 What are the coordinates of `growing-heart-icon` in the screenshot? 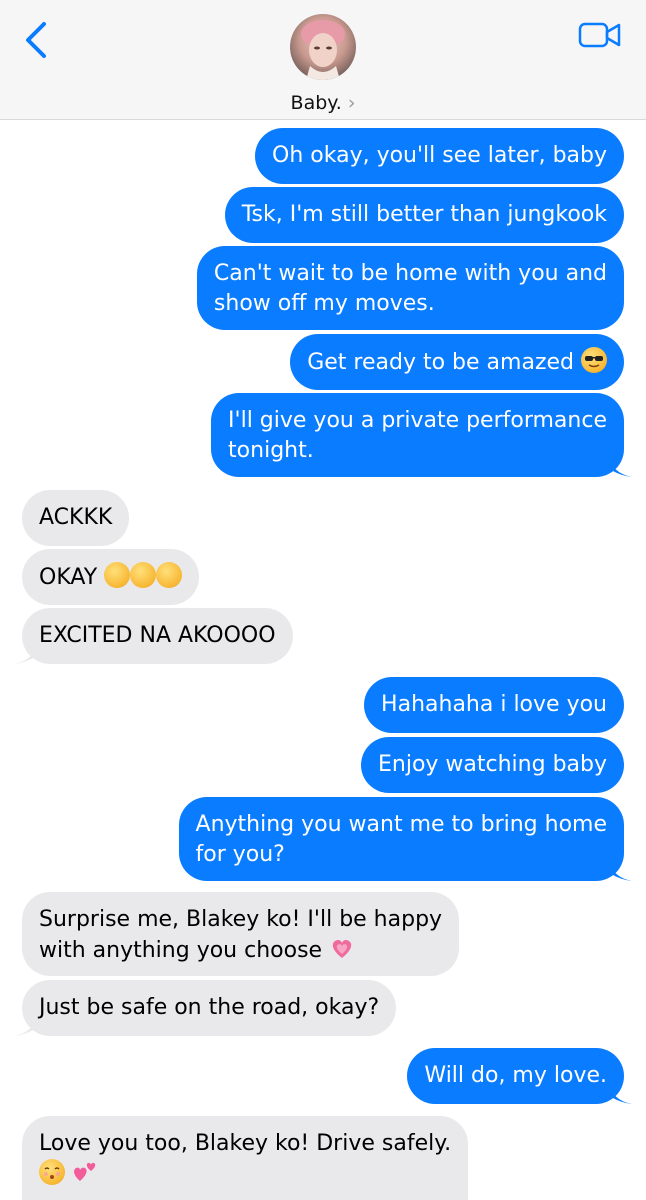 It's located at (342, 948).